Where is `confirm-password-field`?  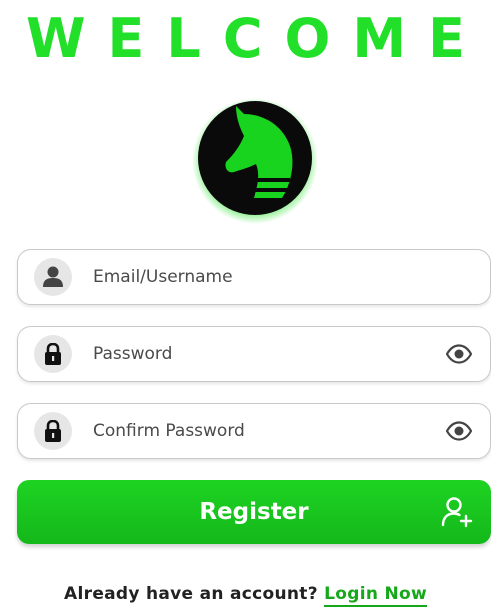
confirm-password-field is located at coordinates (254, 431).